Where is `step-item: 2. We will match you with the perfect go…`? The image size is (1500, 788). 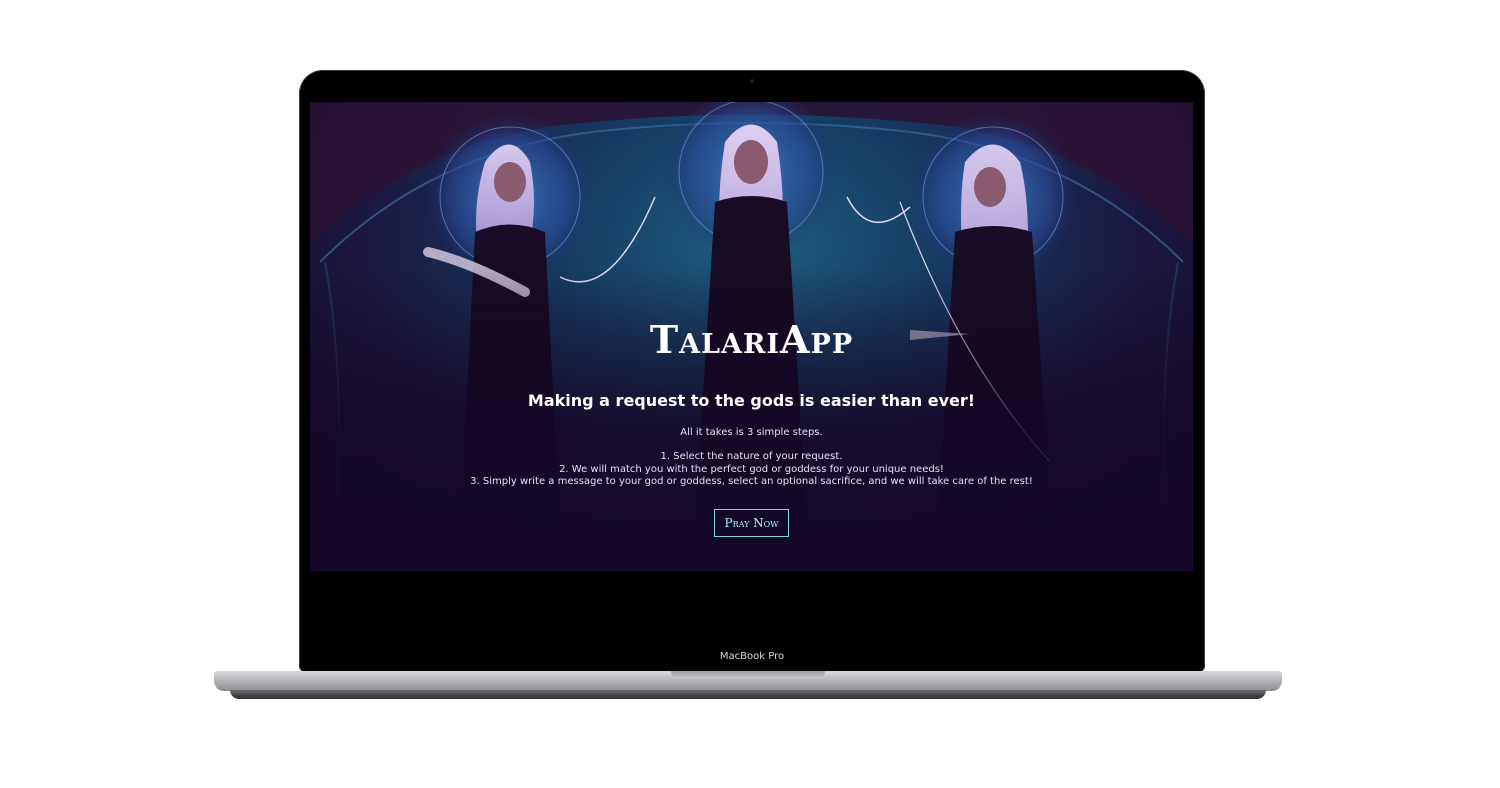 step-item: 2. We will match you with the perfect go… is located at coordinates (751, 469).